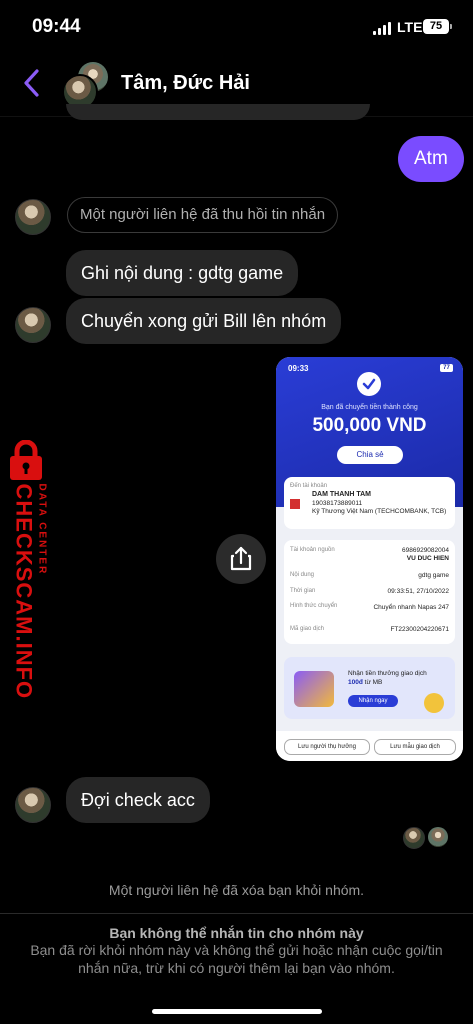  What do you see at coordinates (446, 368) in the screenshot?
I see `receipt-battery: 77` at bounding box center [446, 368].